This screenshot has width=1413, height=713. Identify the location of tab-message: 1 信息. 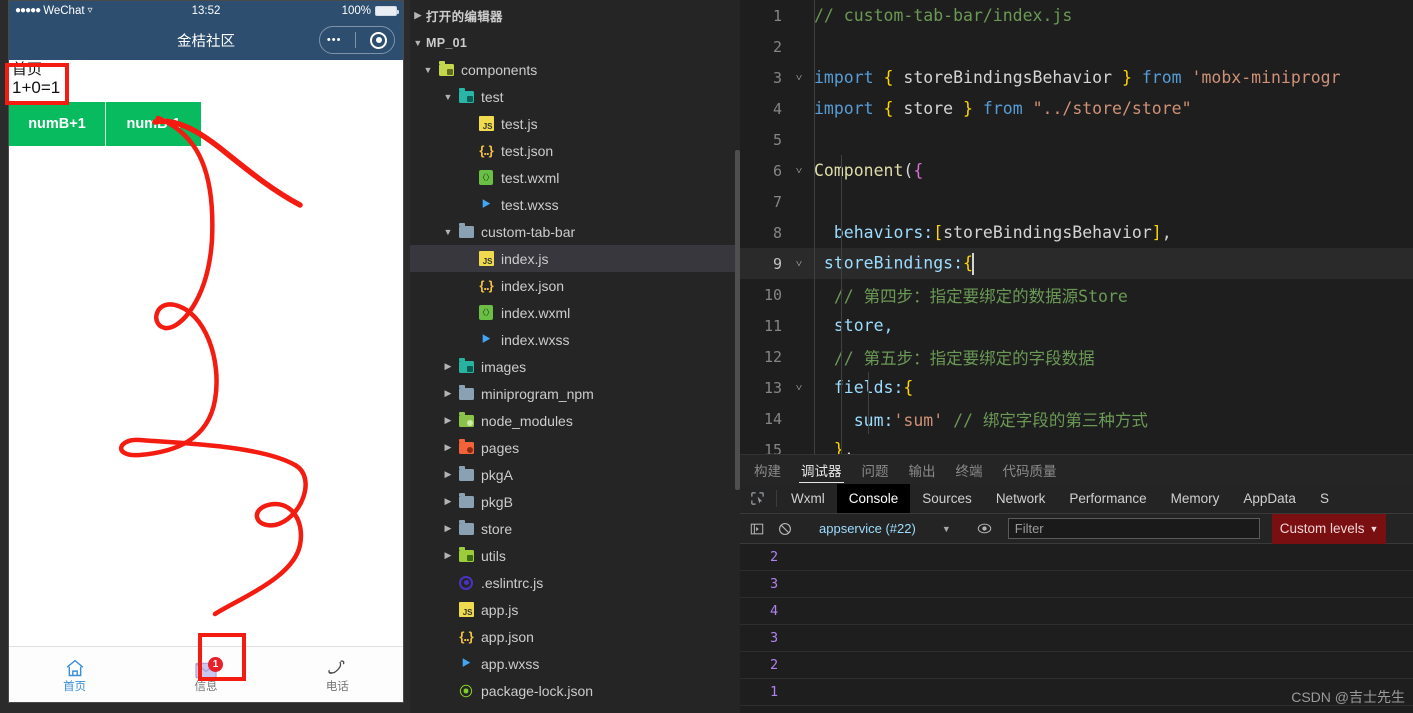
(205, 674).